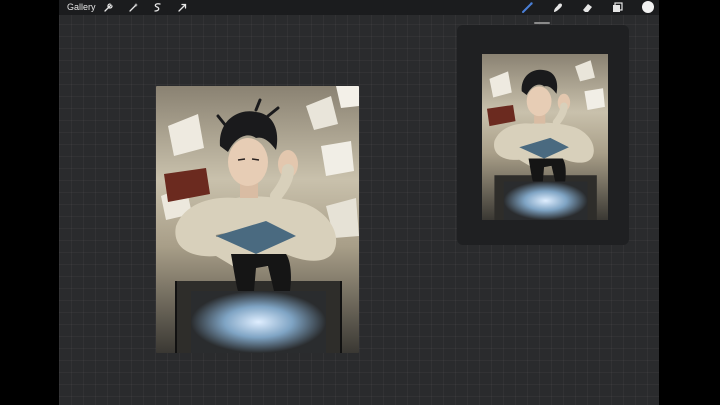 This screenshot has width=720, height=405. Describe the element at coordinates (182, 7) in the screenshot. I see `transform-arrow-icon` at that location.